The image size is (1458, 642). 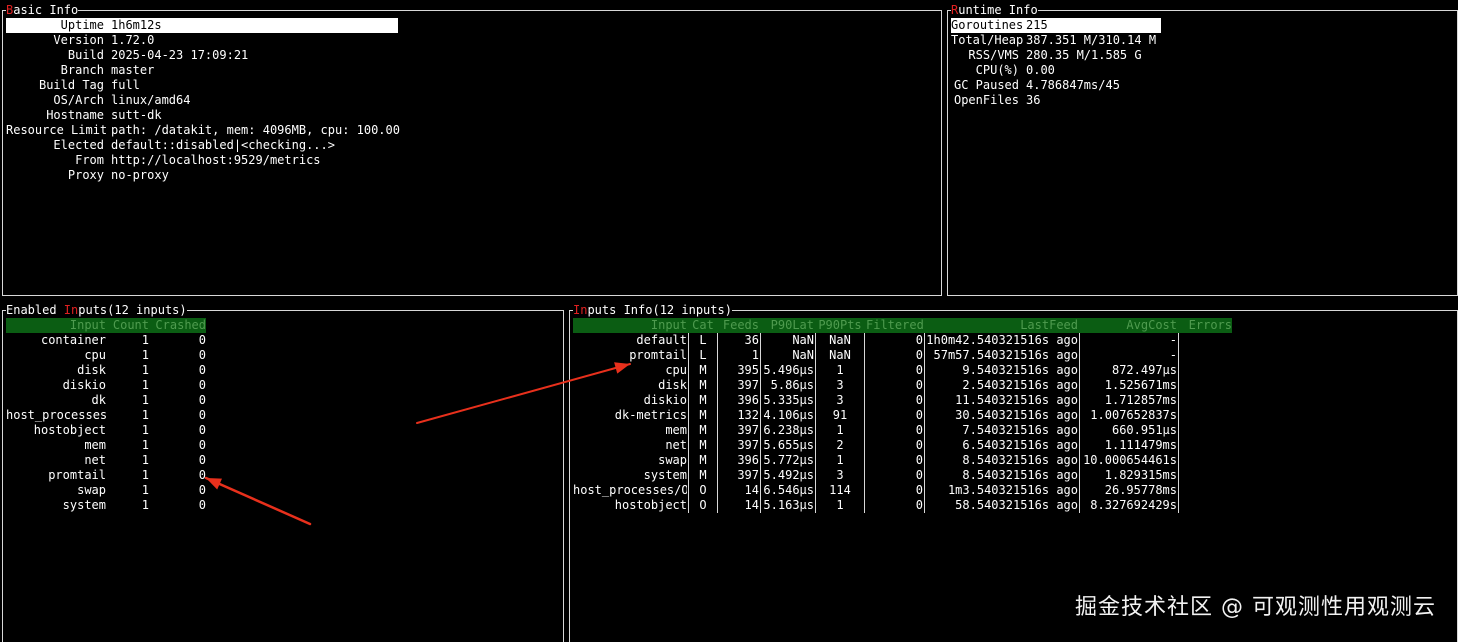 I want to click on watermark: 掘金技术社区 @ 可观测性用观测云, so click(x=1255, y=607).